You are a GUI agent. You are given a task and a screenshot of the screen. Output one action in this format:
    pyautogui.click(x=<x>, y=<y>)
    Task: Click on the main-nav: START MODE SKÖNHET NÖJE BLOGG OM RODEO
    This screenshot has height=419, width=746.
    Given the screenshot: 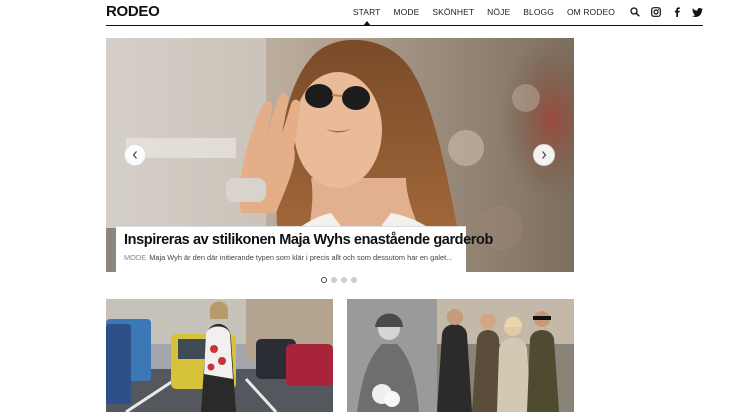 What is the action you would take?
    pyautogui.click(x=528, y=16)
    